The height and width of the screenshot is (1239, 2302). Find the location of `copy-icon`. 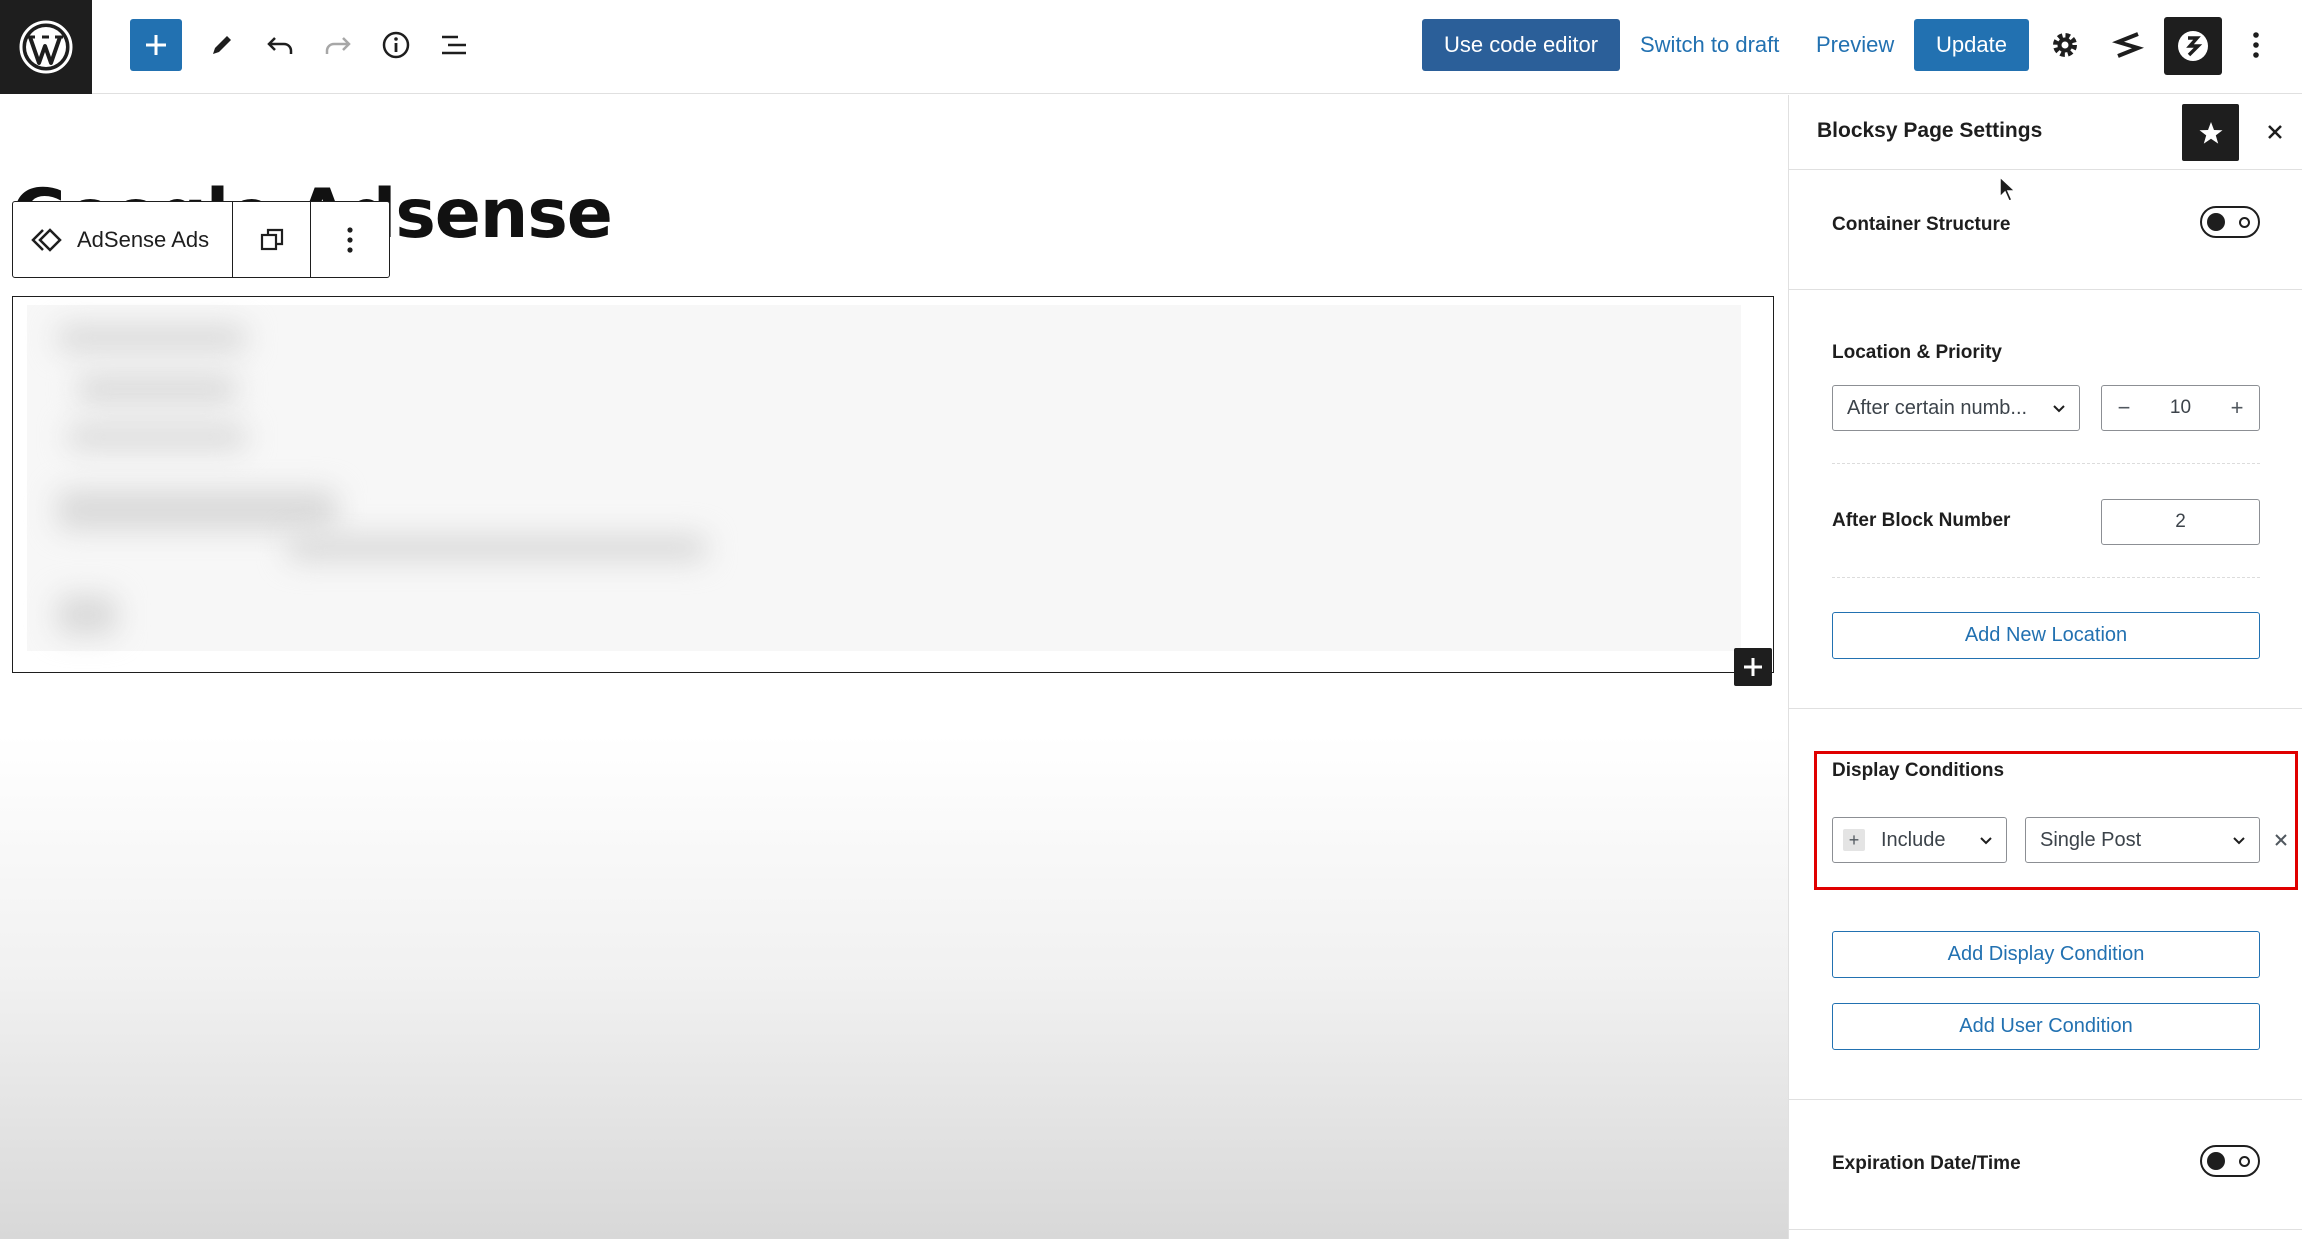

copy-icon is located at coordinates (271, 239).